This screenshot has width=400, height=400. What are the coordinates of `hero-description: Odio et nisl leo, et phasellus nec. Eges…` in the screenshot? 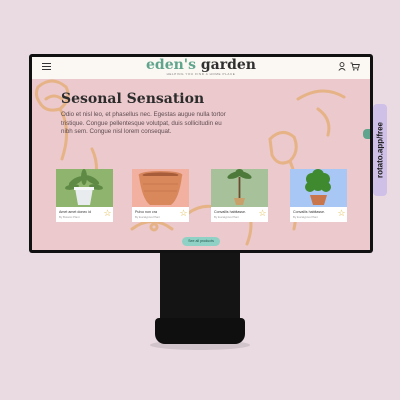 It's located at (143, 123).